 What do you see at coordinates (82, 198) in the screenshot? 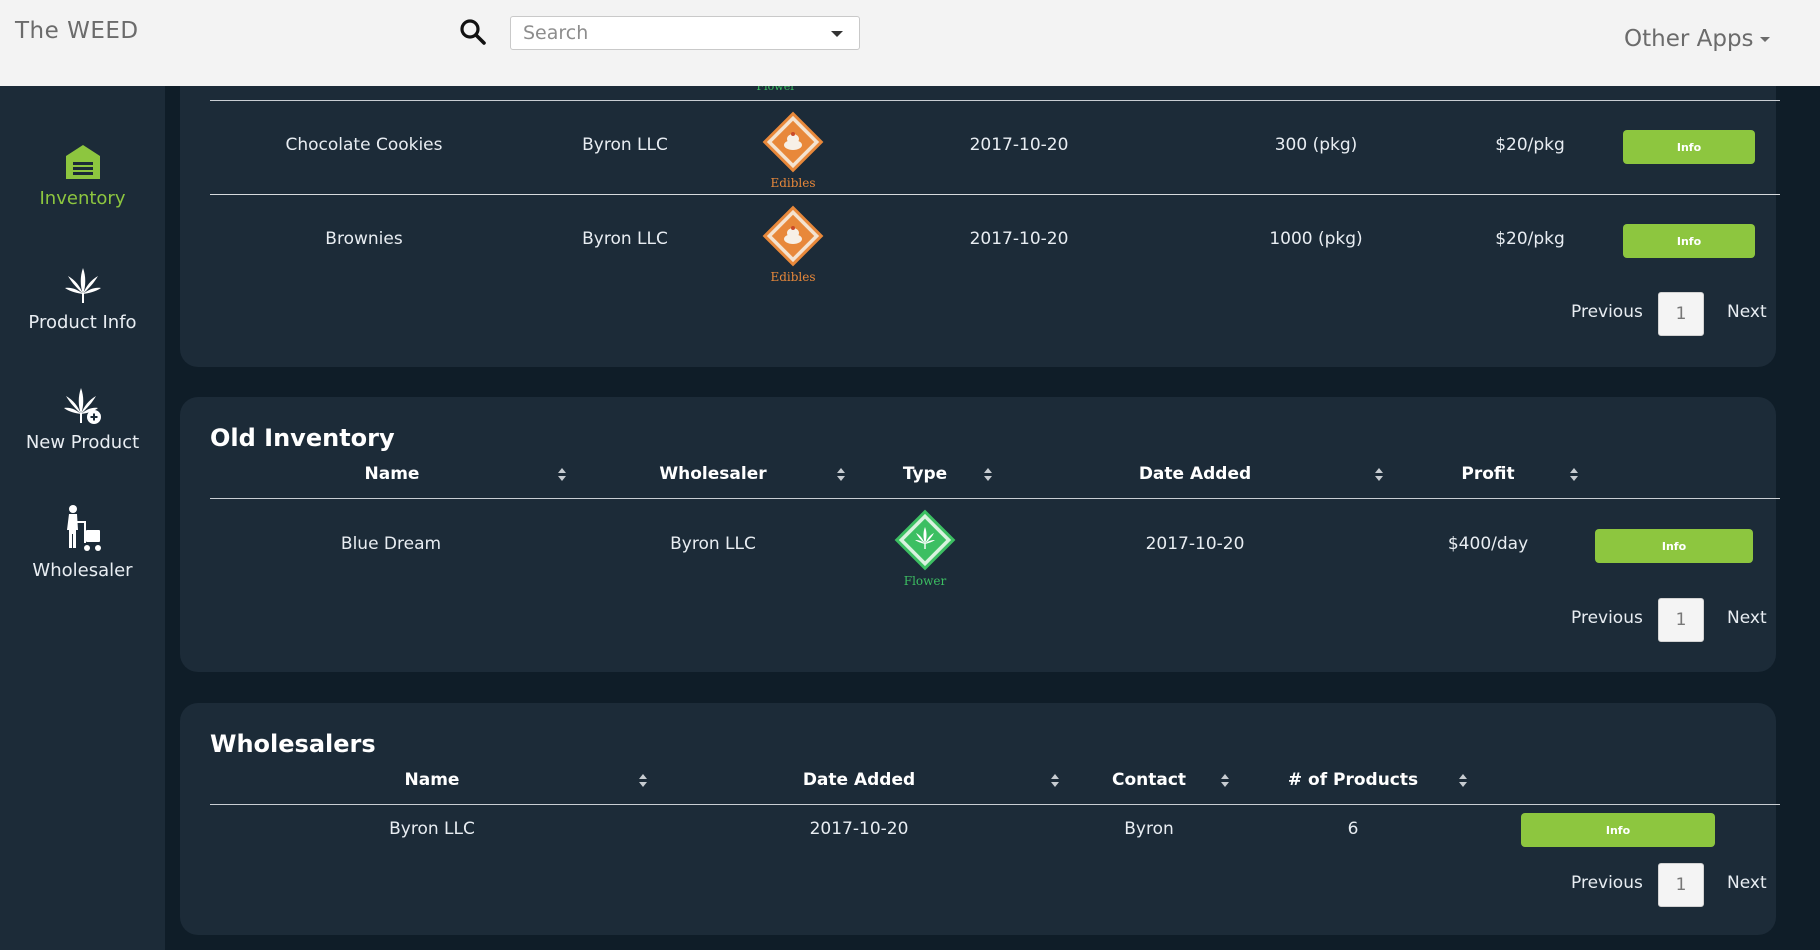
I see `sidebar-item-label: Inventory` at bounding box center [82, 198].